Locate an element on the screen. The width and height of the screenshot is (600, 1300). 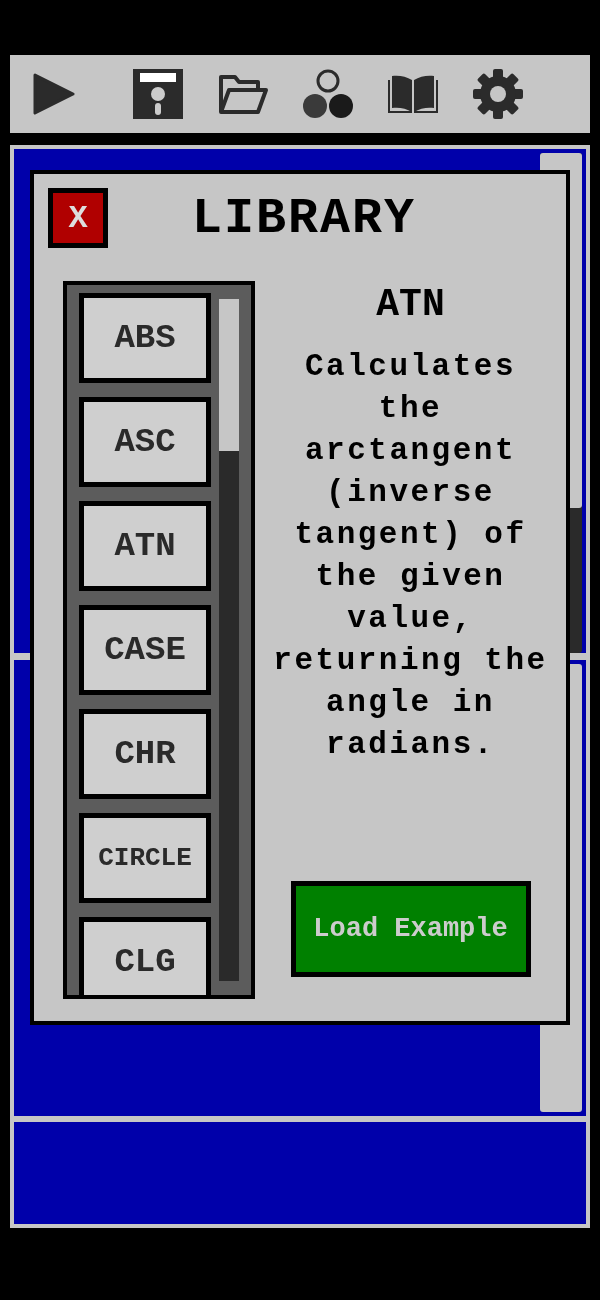
scrollbar-thumb is located at coordinates (229, 375).